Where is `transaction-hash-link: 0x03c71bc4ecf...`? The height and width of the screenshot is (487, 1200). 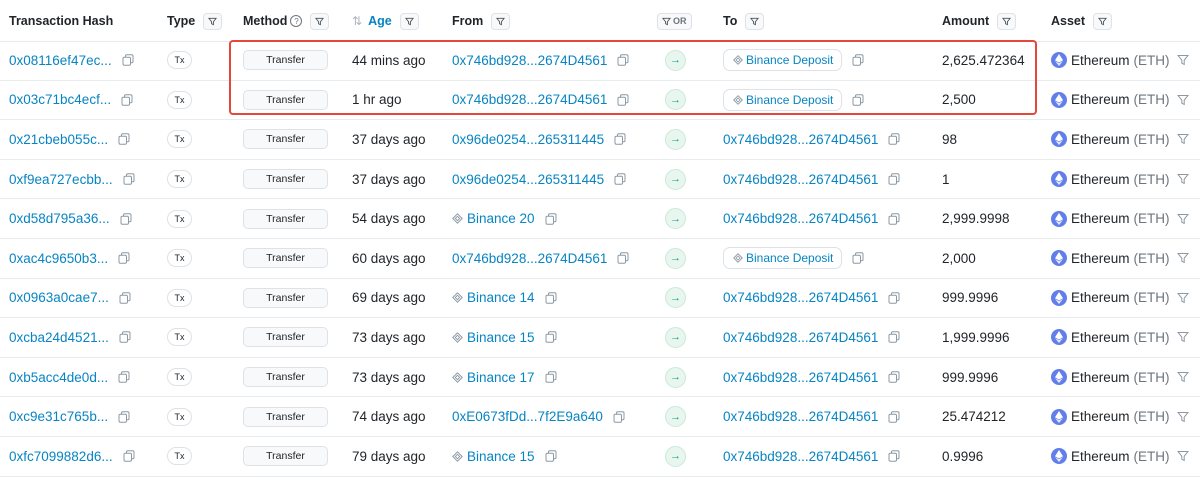
transaction-hash-link: 0x03c71bc4ecf... is located at coordinates (60, 99).